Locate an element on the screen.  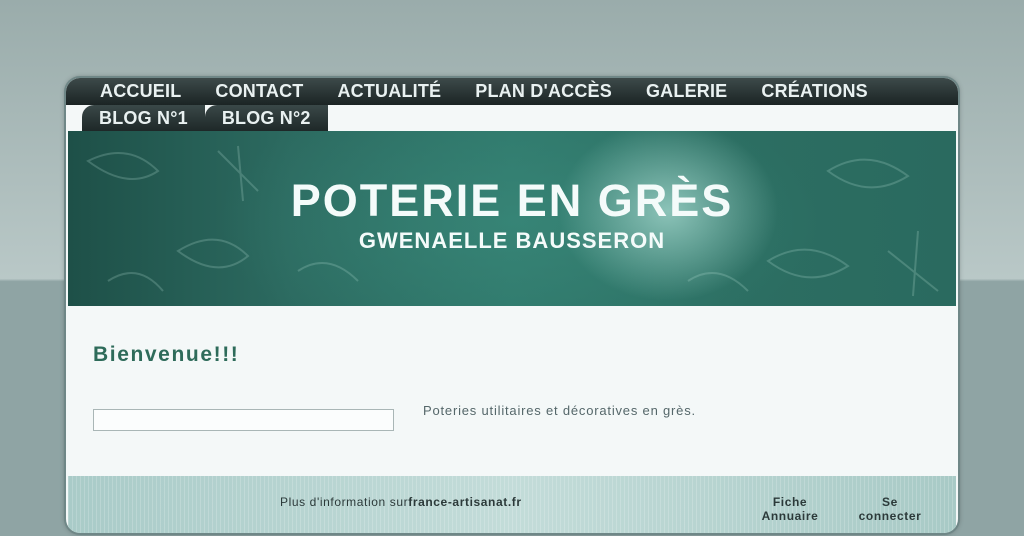
fiche-annuaire-line1: Fiche is located at coordinates (790, 502).